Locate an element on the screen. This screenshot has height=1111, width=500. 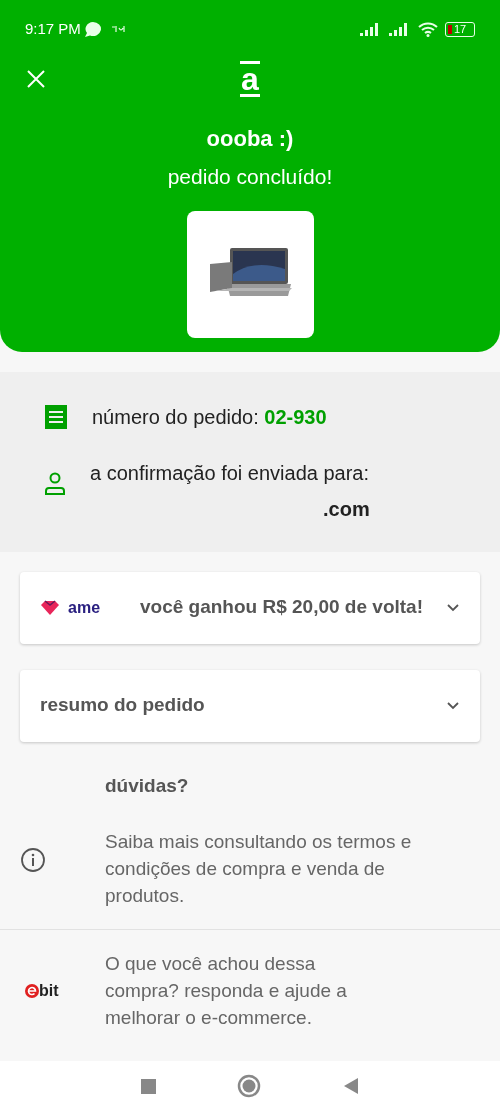
wifi-icon is located at coordinates (428, 29).